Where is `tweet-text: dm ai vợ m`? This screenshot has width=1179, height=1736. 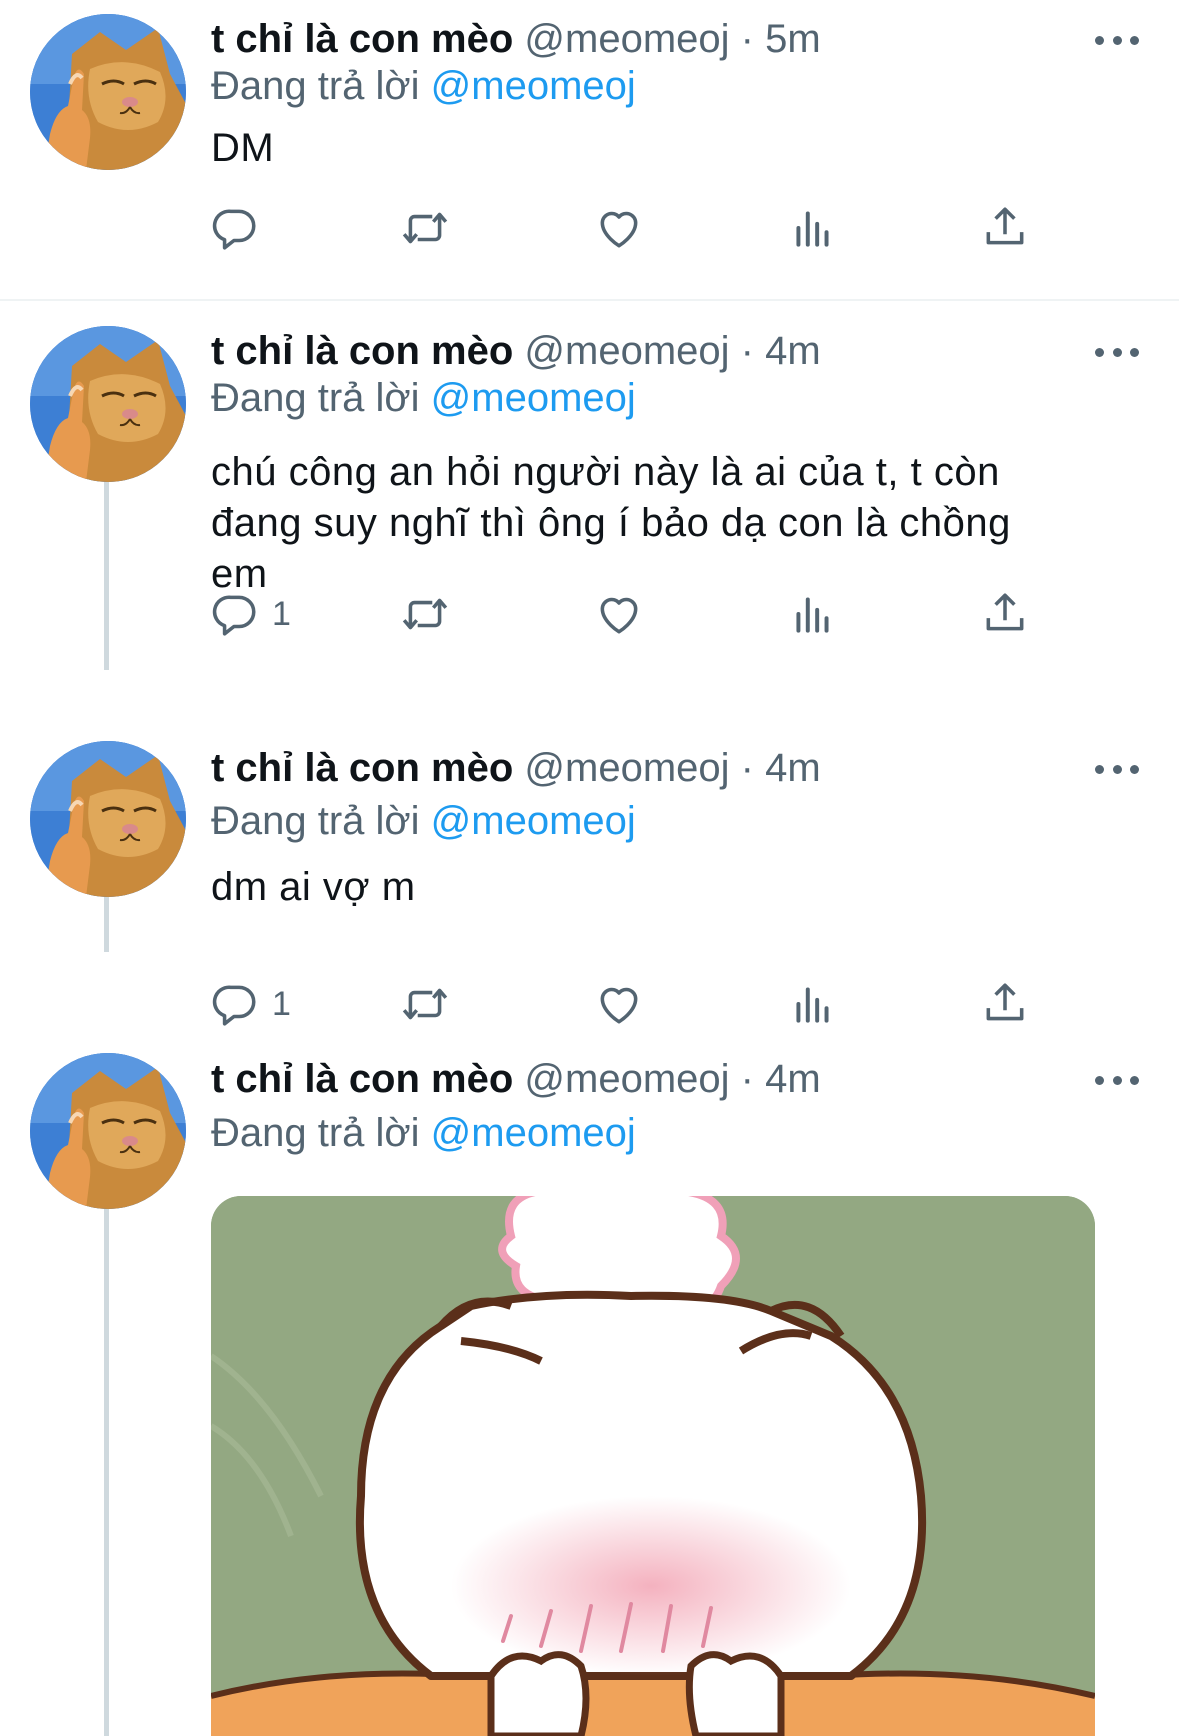
tweet-text: dm ai vợ m is located at coordinates (313, 887).